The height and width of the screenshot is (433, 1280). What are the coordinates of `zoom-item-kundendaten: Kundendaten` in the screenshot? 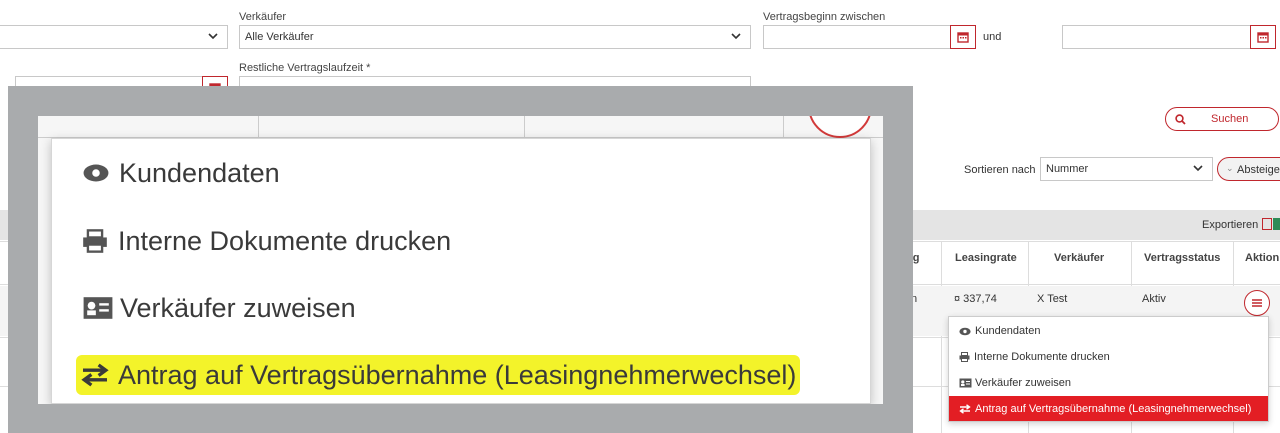 It's located at (181, 173).